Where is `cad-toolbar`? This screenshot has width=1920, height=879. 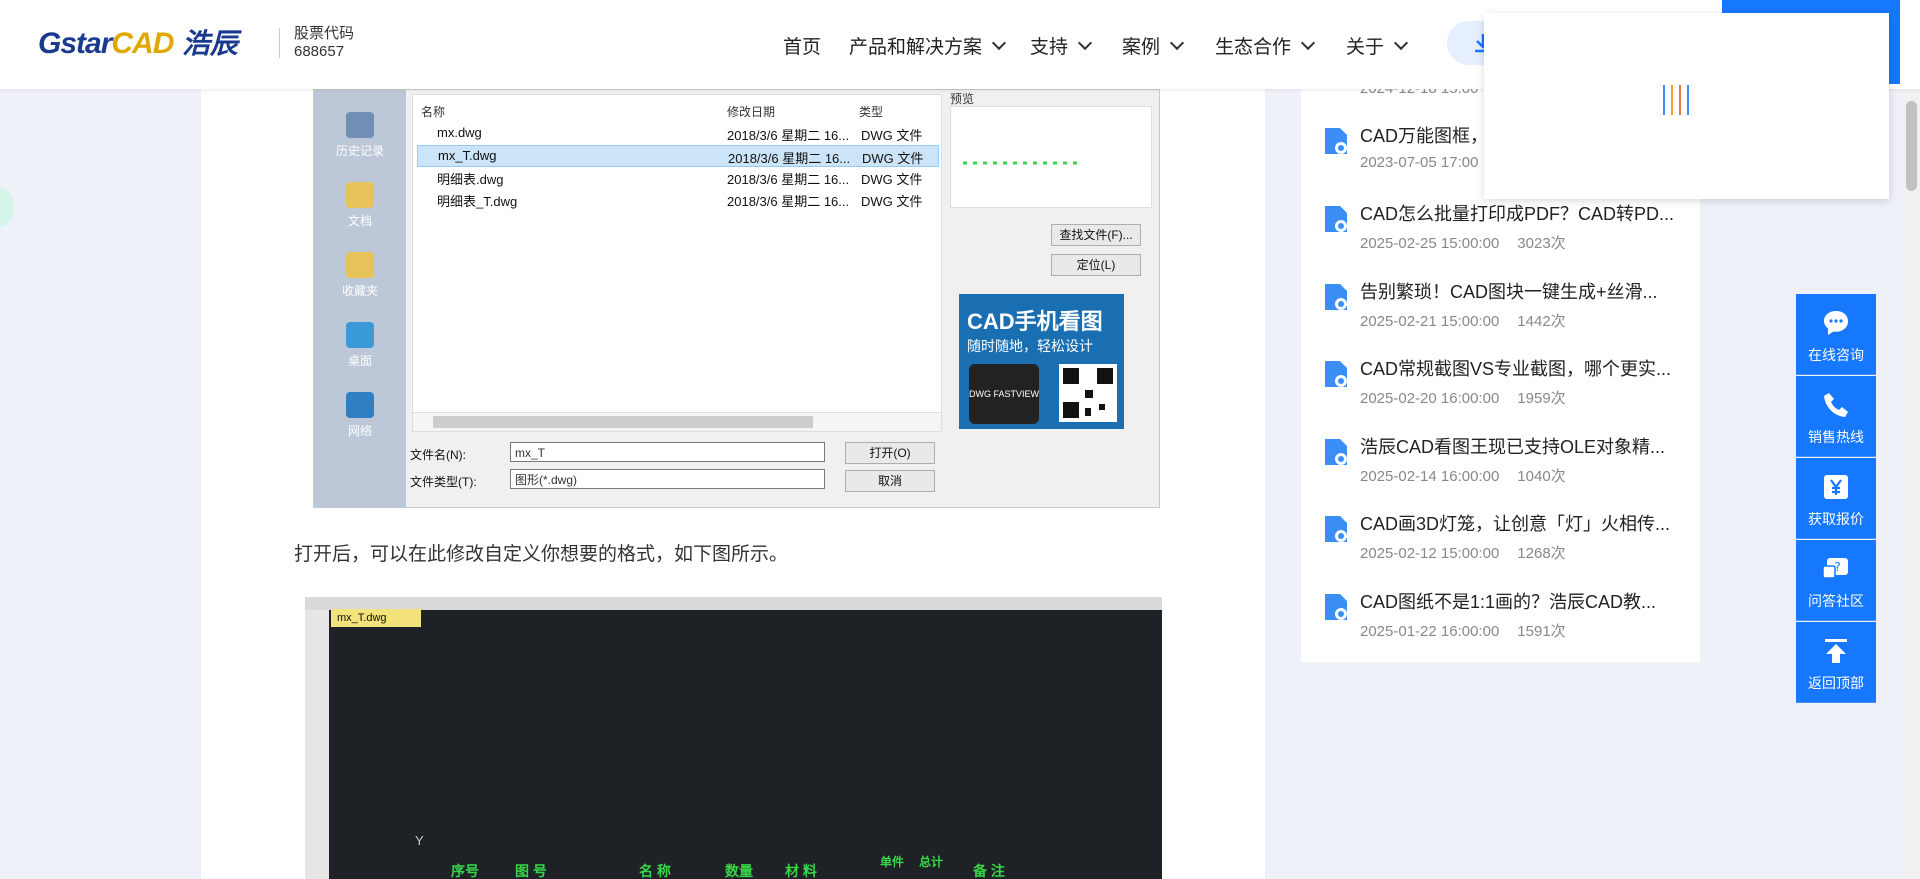
cad-toolbar is located at coordinates (733, 603).